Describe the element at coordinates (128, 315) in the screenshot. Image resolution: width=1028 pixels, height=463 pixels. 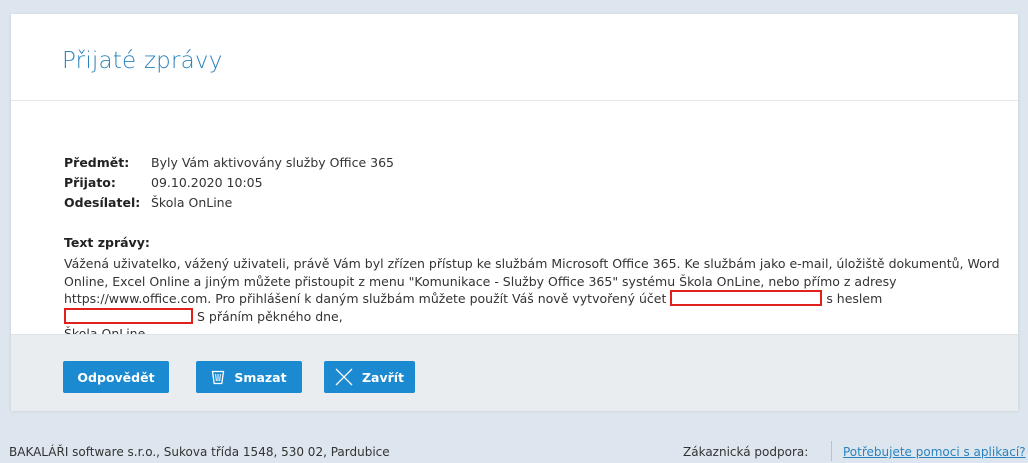
I see `redacted-password-box` at that location.